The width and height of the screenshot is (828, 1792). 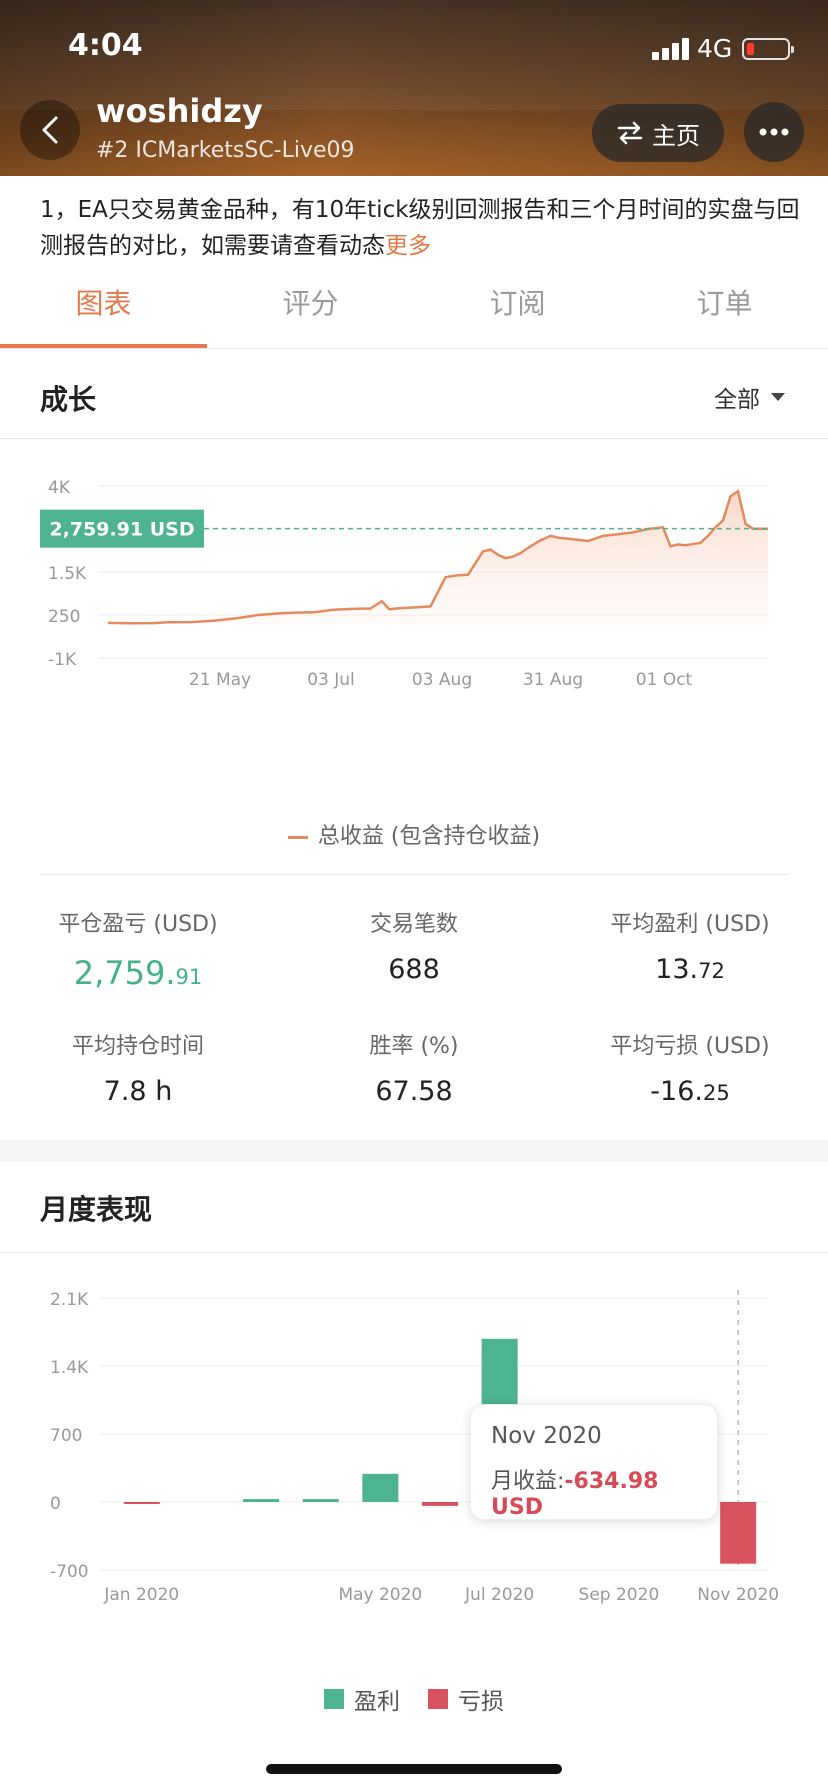 What do you see at coordinates (778, 397) in the screenshot?
I see `caret-down-icon` at bounding box center [778, 397].